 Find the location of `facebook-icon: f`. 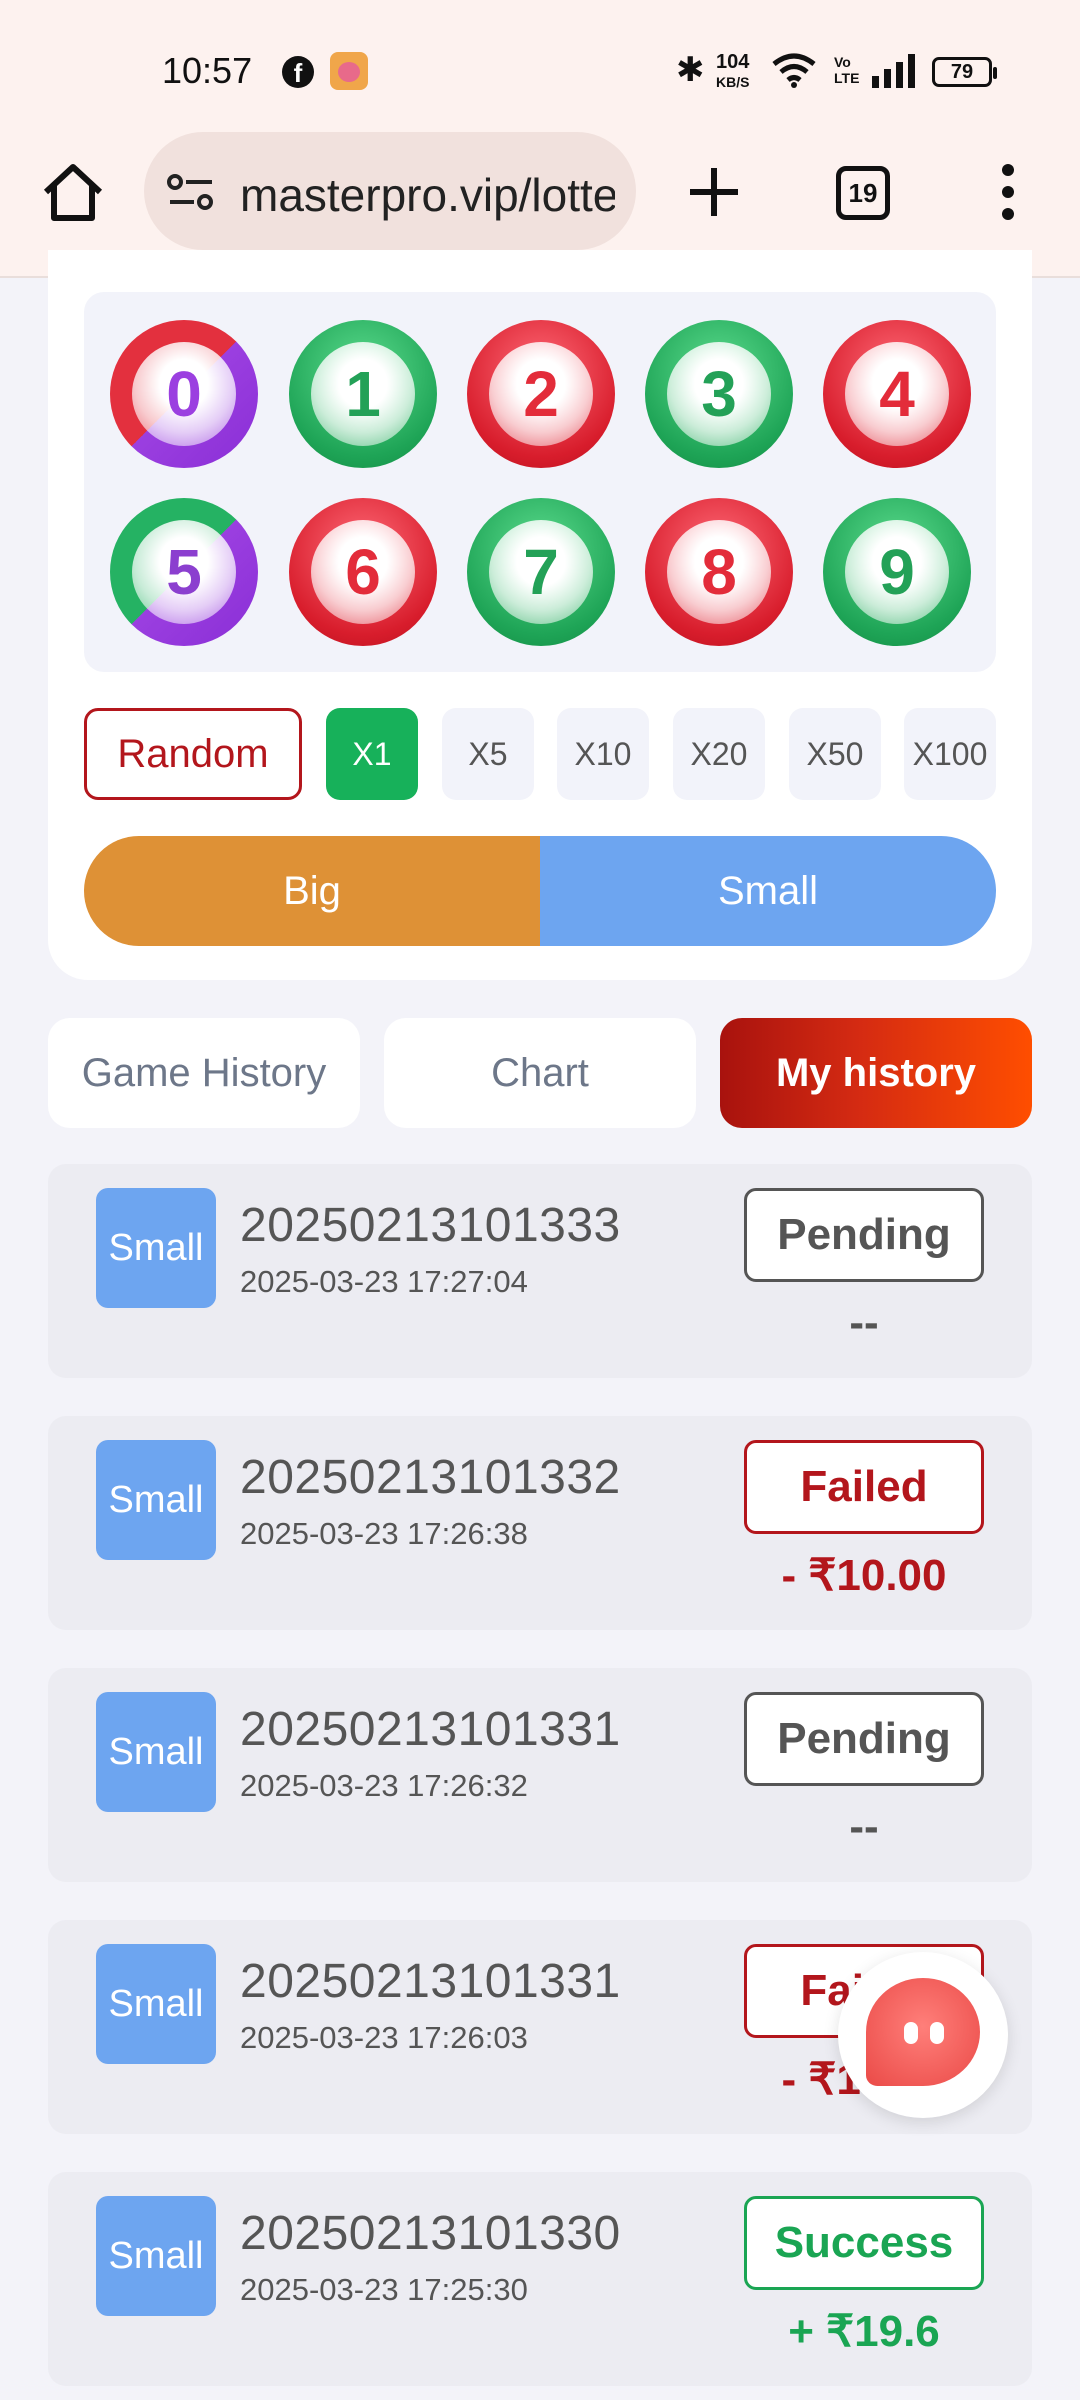

facebook-icon: f is located at coordinates (298, 72).